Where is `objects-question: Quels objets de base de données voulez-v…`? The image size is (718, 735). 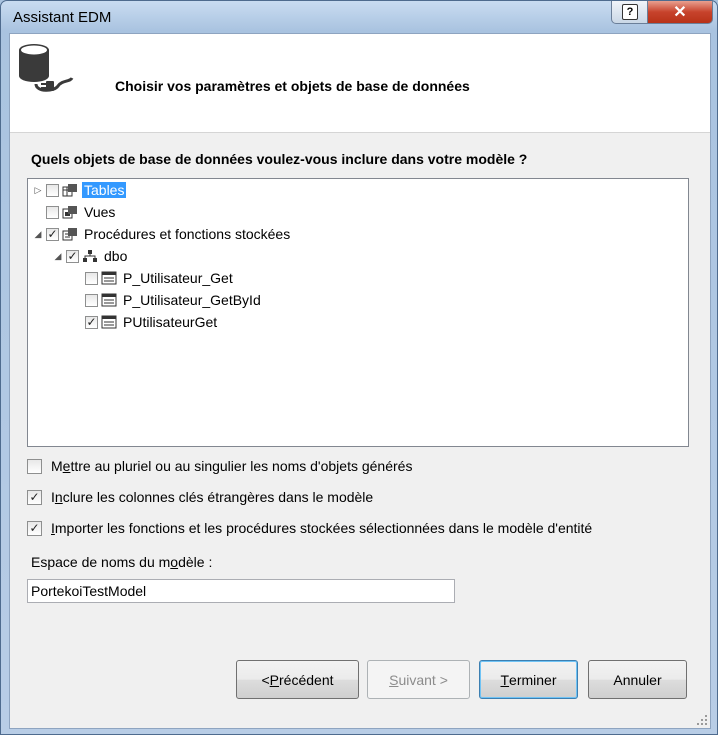
objects-question: Quels objets de base de données voulez-v… is located at coordinates (279, 159).